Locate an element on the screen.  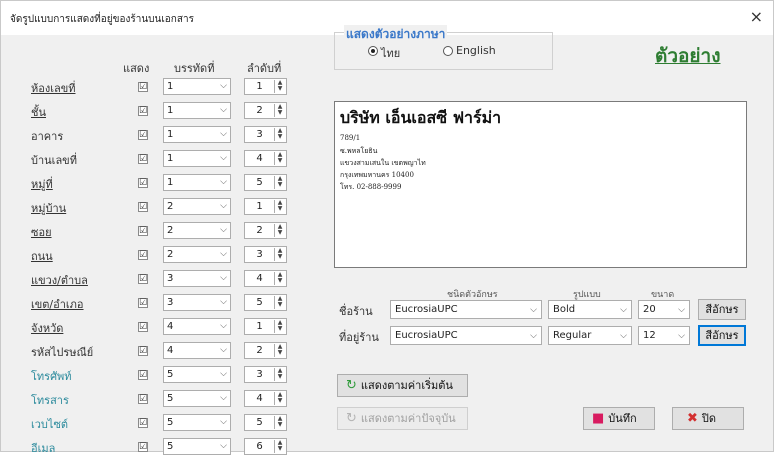
shop-address-font-select: EucrosiaUPC ⌵ is located at coordinates (466, 335).